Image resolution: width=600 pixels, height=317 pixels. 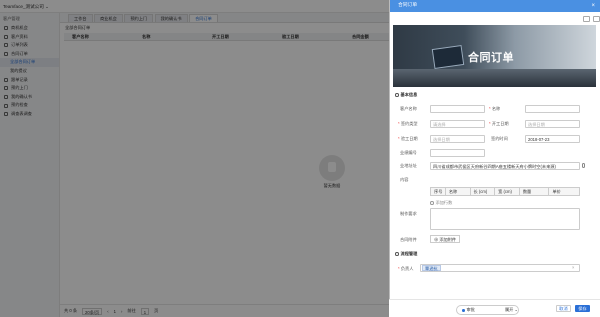 What do you see at coordinates (406, 254) in the screenshot?
I see `section-process: 流程管理` at bounding box center [406, 254].